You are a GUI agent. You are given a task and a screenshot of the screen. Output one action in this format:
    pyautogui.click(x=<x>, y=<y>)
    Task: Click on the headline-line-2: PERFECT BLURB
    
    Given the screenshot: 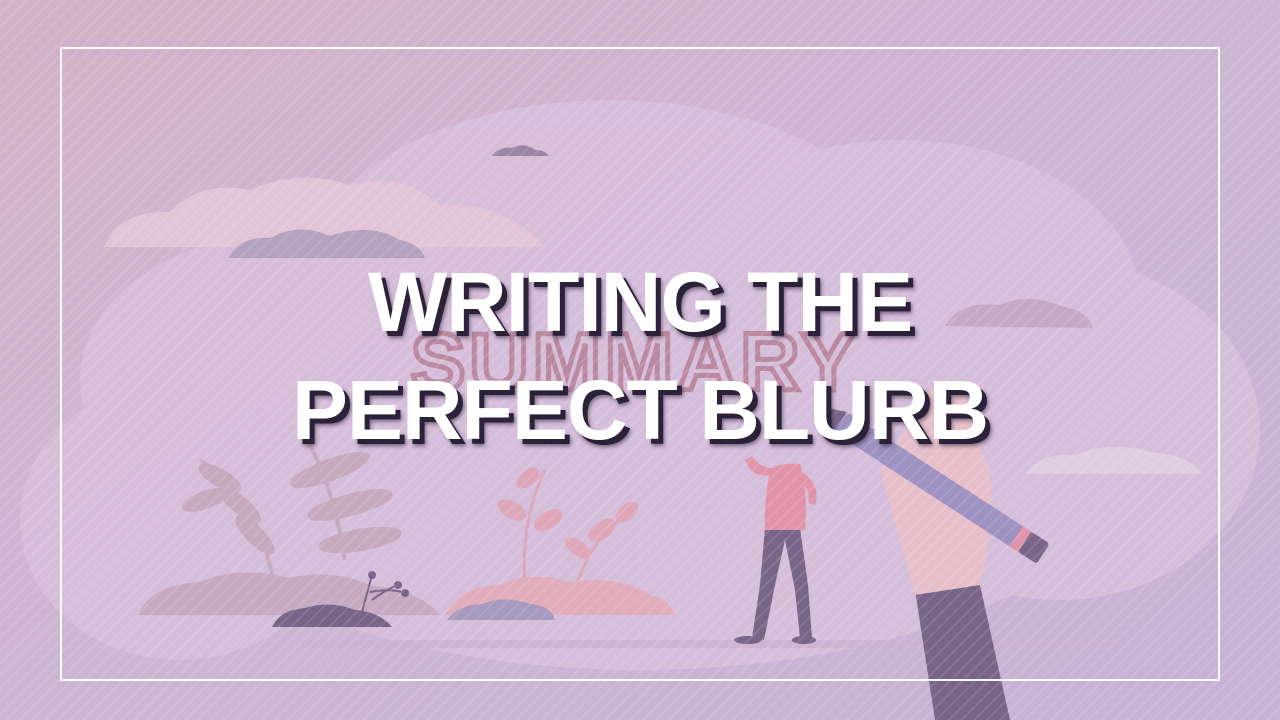 What is the action you would take?
    pyautogui.click(x=640, y=410)
    